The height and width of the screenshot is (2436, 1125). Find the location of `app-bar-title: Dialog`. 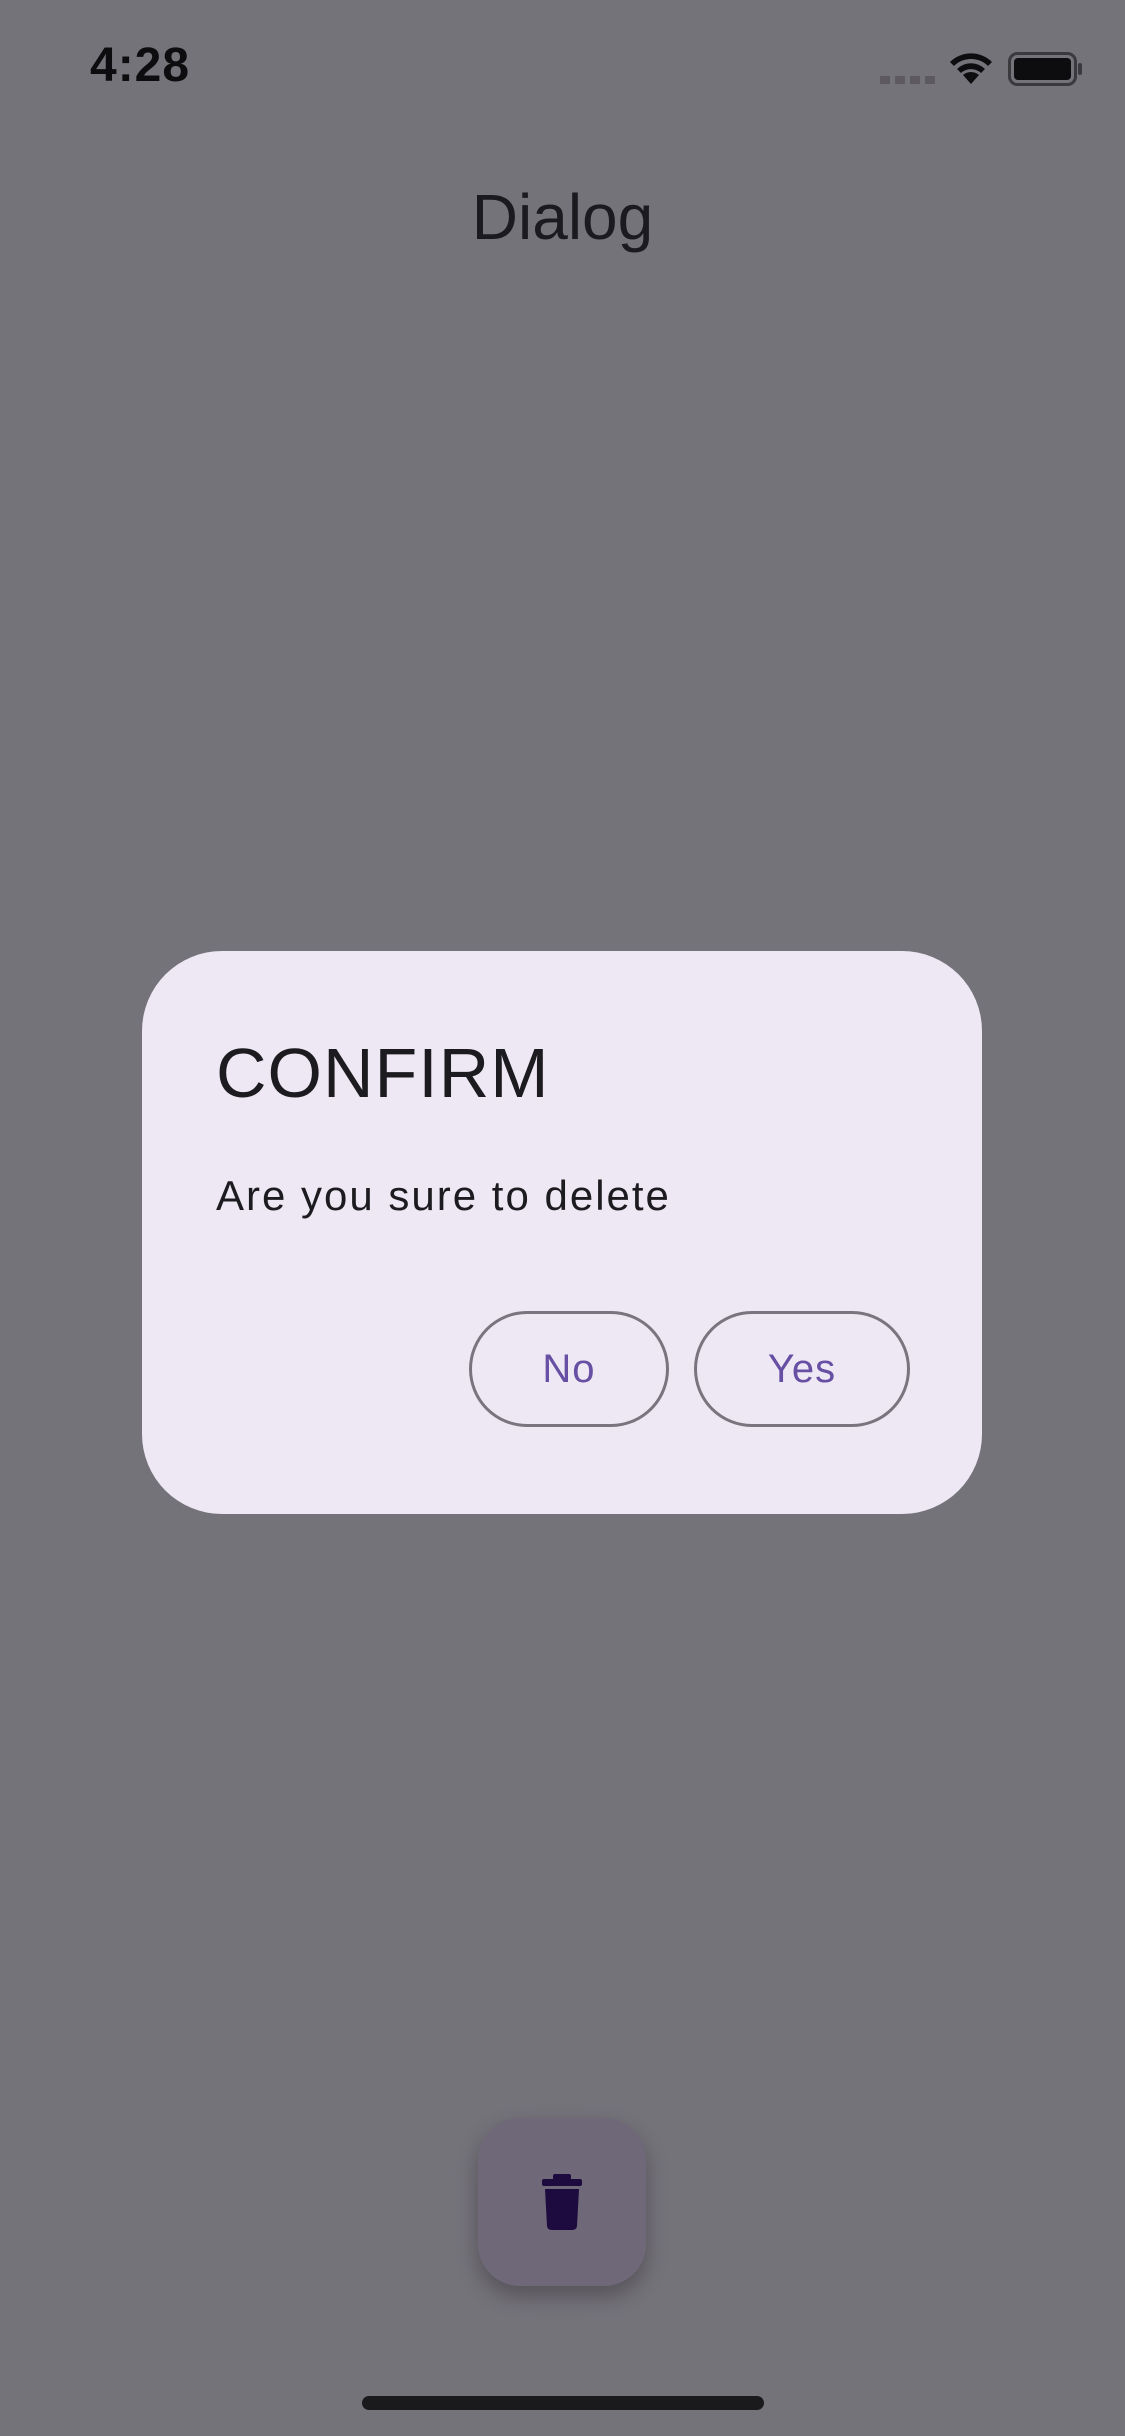

app-bar-title: Dialog is located at coordinates (562, 217).